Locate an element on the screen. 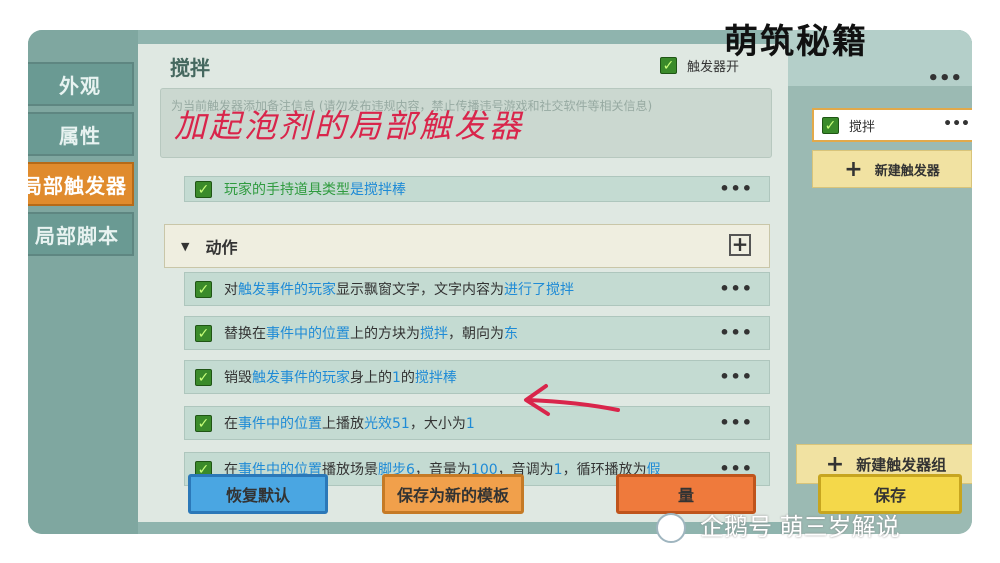  action-parameter: 东 is located at coordinates (511, 334).